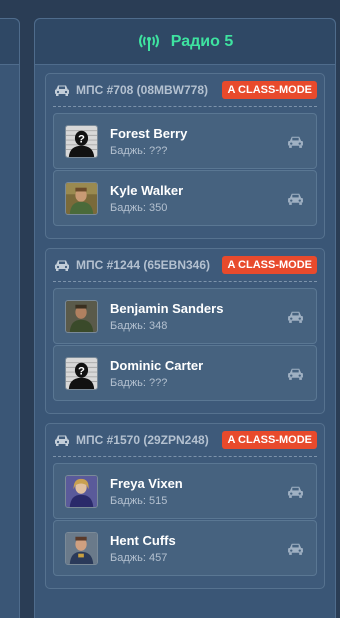 The image size is (340, 618). I want to click on member-badge-number: Баджь: 348, so click(139, 325).